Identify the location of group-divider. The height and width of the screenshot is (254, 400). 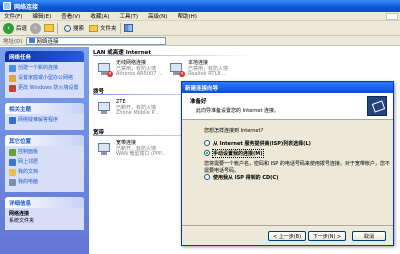
(173, 55).